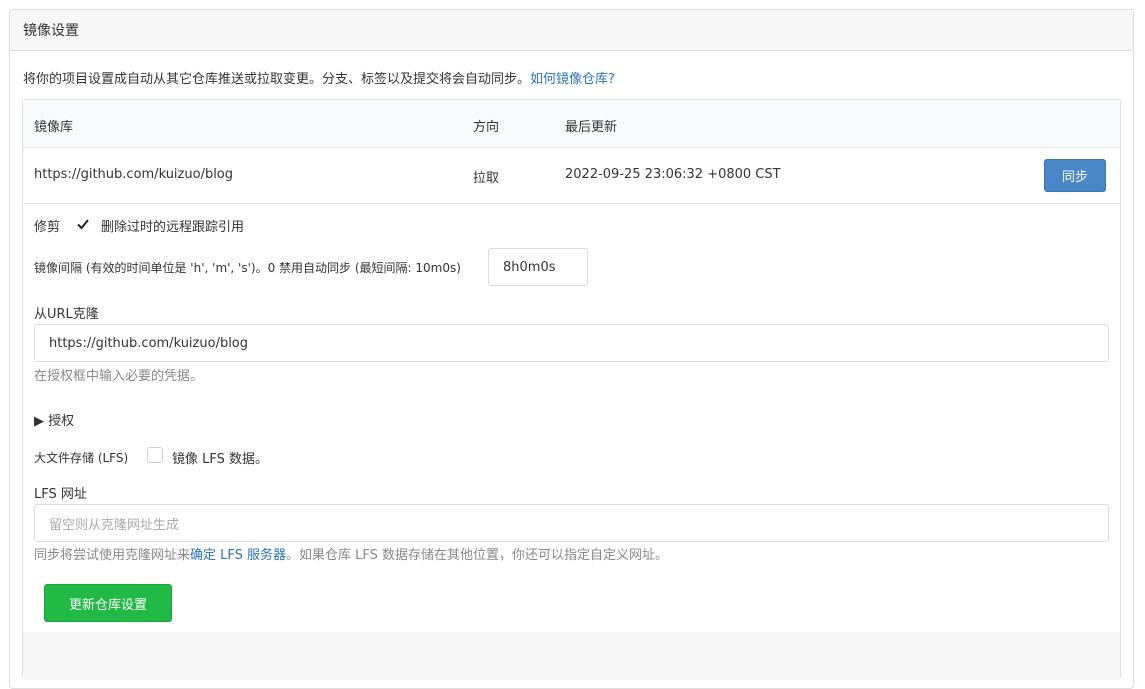  What do you see at coordinates (277, 79) in the screenshot?
I see `description-text: 将你的项目设置成自动从其它仓库推送或拉取变更。分支、标签以及提交将会自动同步。` at bounding box center [277, 79].